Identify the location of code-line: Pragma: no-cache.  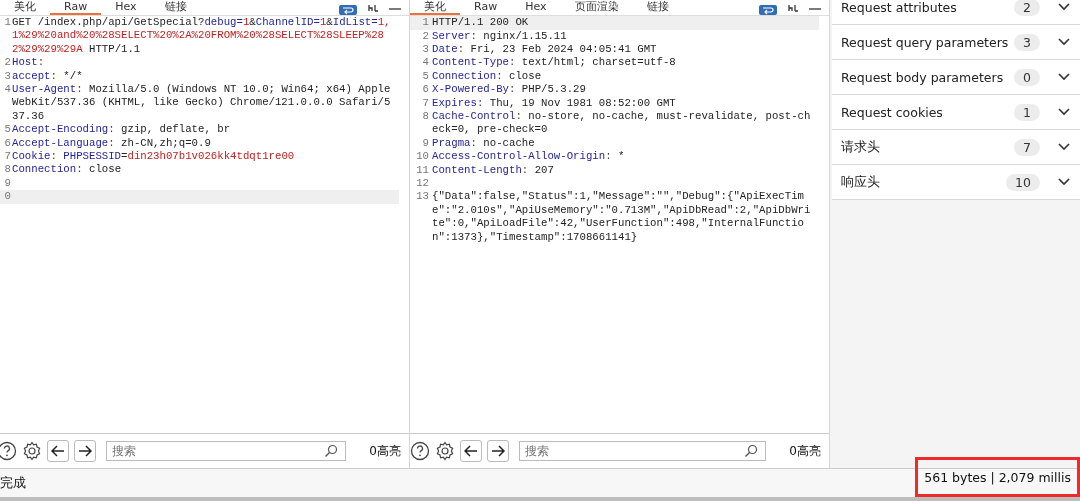
(484, 143).